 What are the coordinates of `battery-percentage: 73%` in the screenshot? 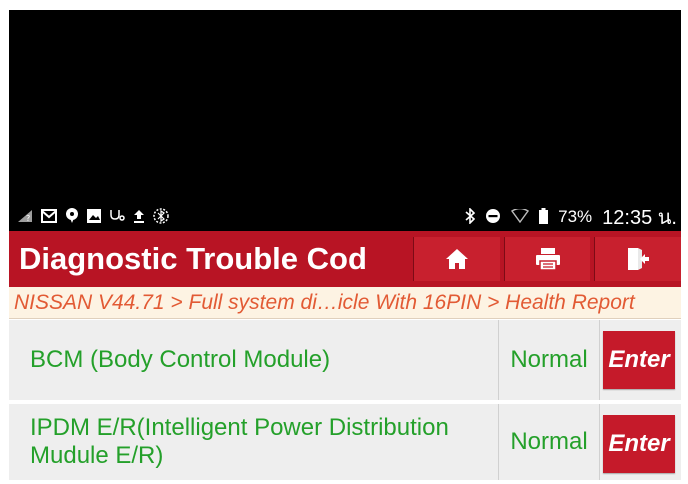 It's located at (575, 216).